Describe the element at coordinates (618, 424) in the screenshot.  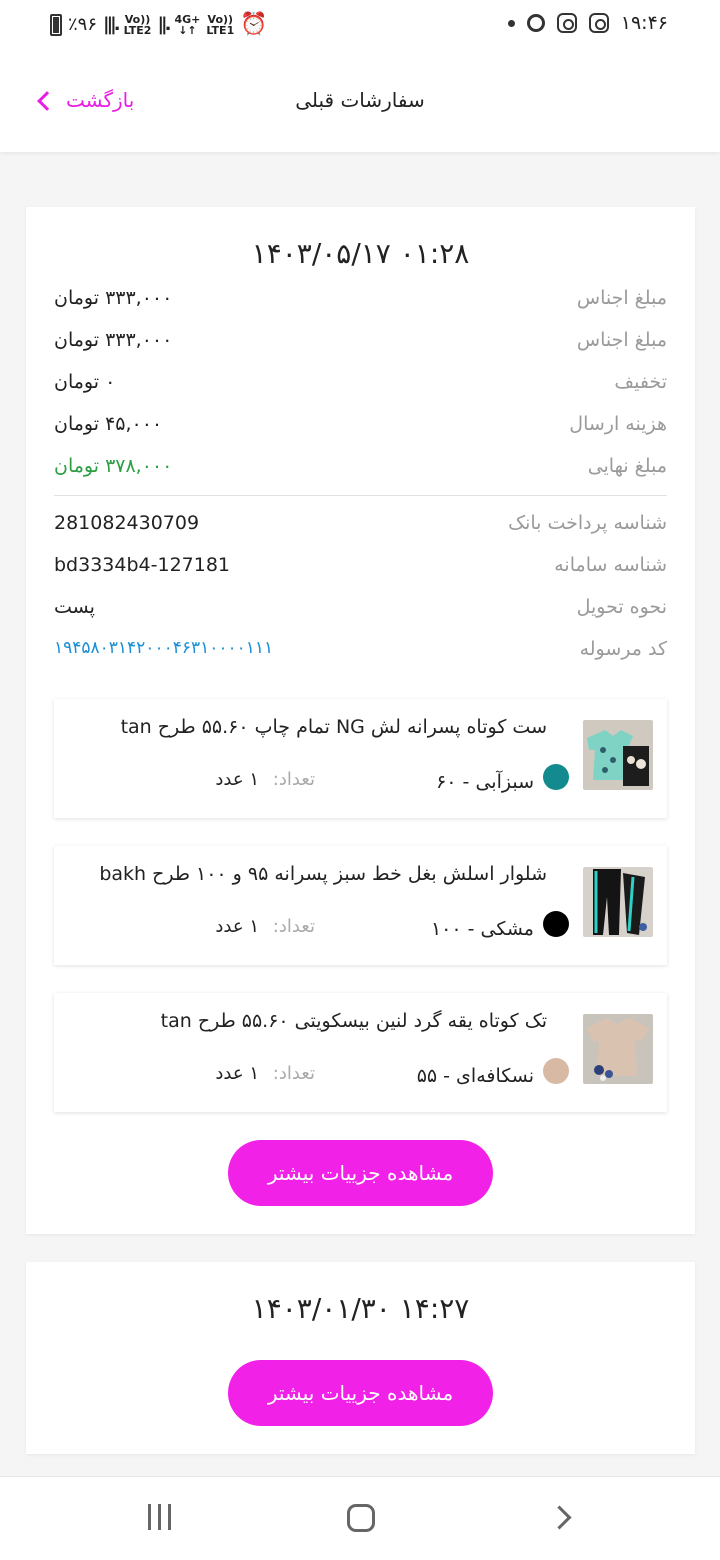
I see `row-label: هزینه ارسال` at that location.